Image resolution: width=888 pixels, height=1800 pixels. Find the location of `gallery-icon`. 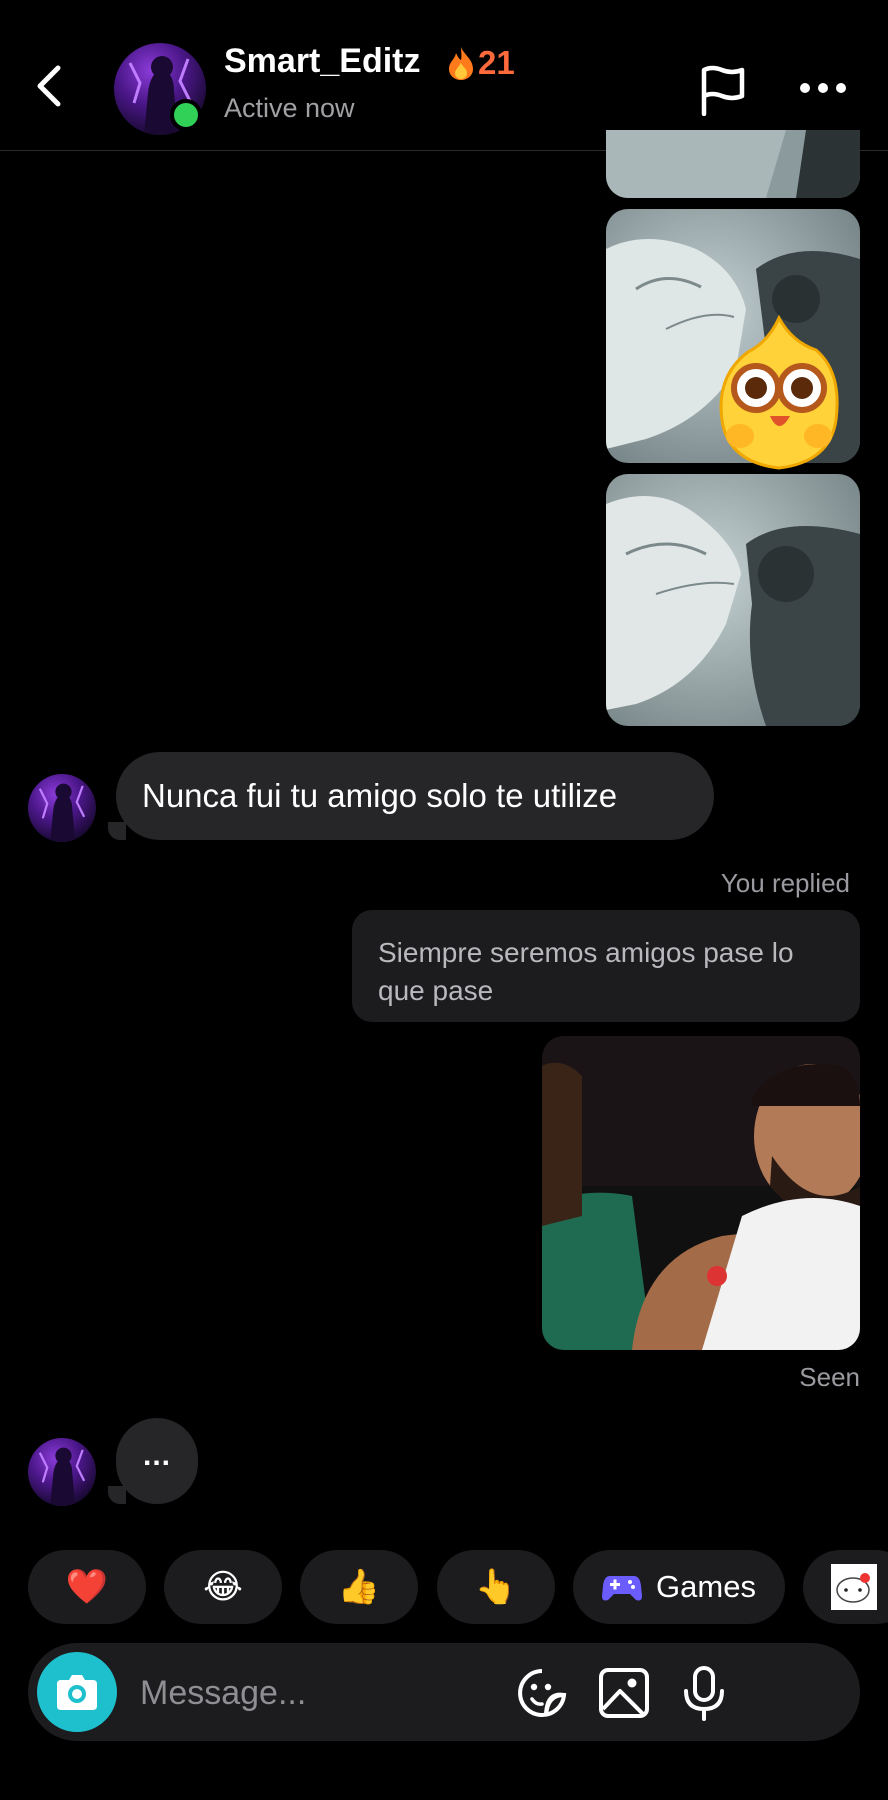

gallery-icon is located at coordinates (624, 1693).